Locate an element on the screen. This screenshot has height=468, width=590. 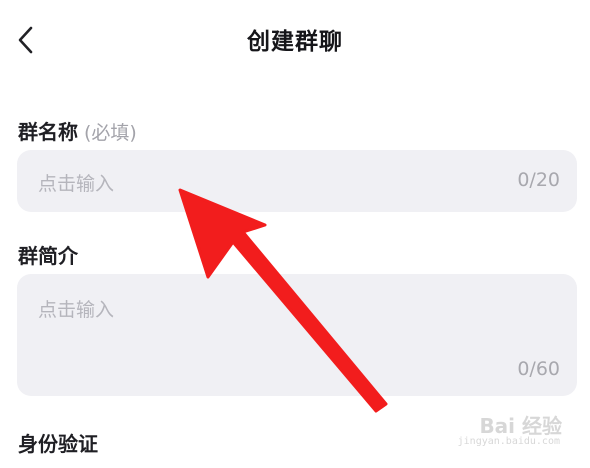
identity-verification-label-text: 身份验证 is located at coordinates (58, 444).